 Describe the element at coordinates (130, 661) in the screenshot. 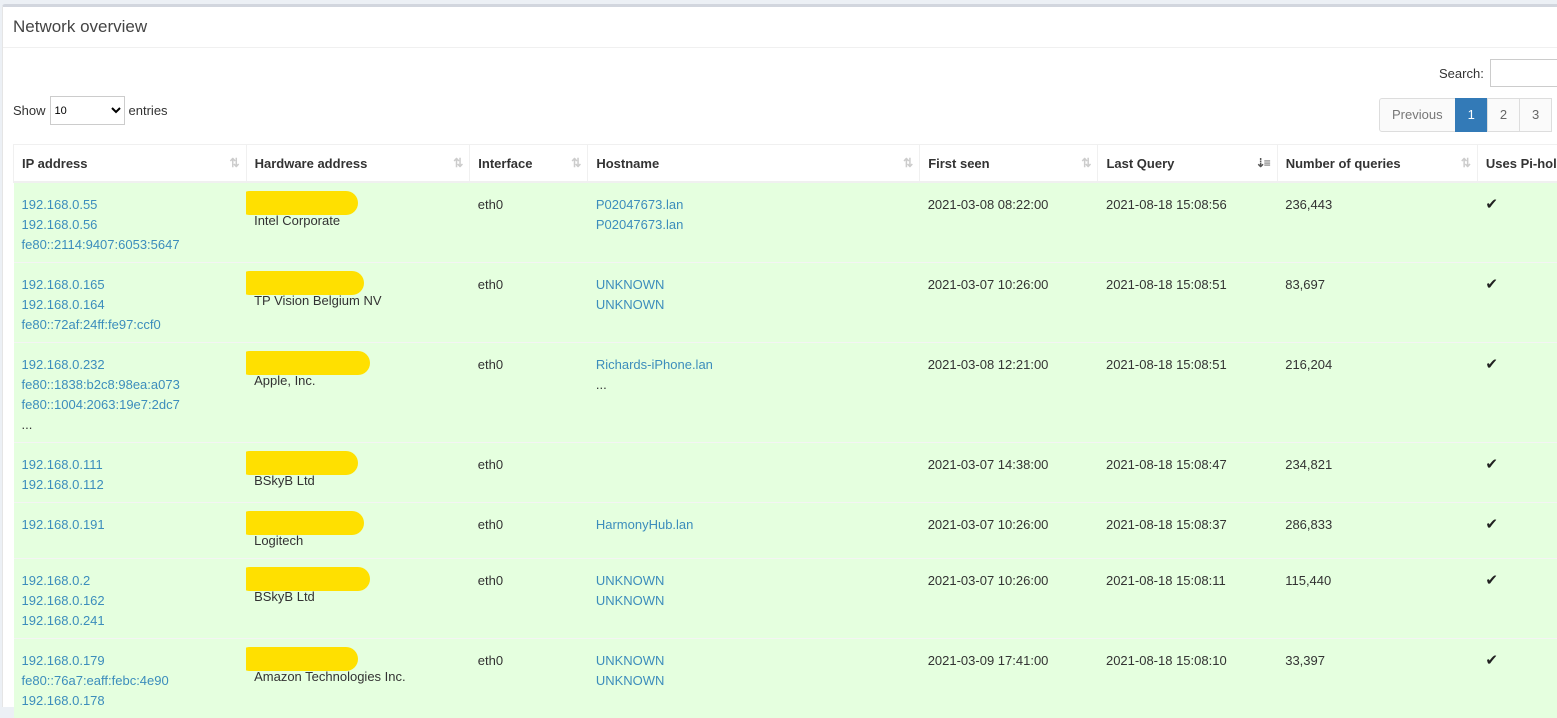

I see `ip-address-link: 192.168.0.179` at that location.